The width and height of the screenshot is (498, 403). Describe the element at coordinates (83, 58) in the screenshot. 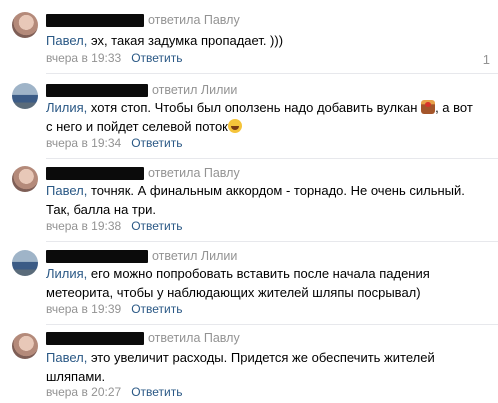

I see `timestamp: вчера в 19:33` at that location.